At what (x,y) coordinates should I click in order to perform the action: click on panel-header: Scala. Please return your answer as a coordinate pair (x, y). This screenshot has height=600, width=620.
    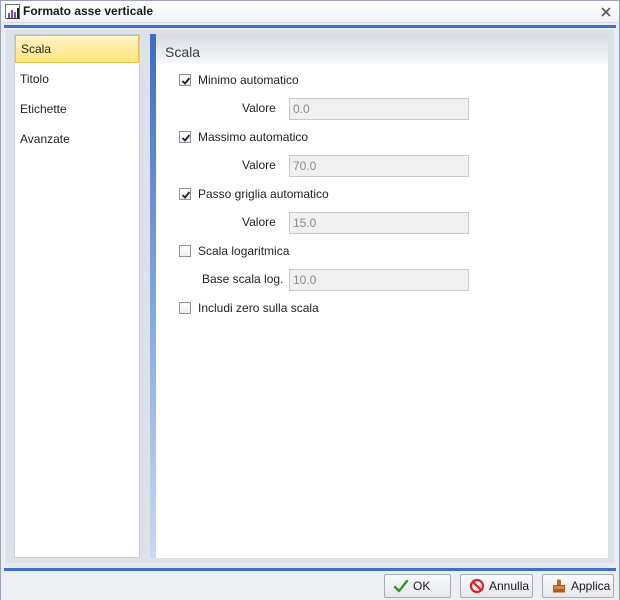
    Looking at the image, I should click on (382, 49).